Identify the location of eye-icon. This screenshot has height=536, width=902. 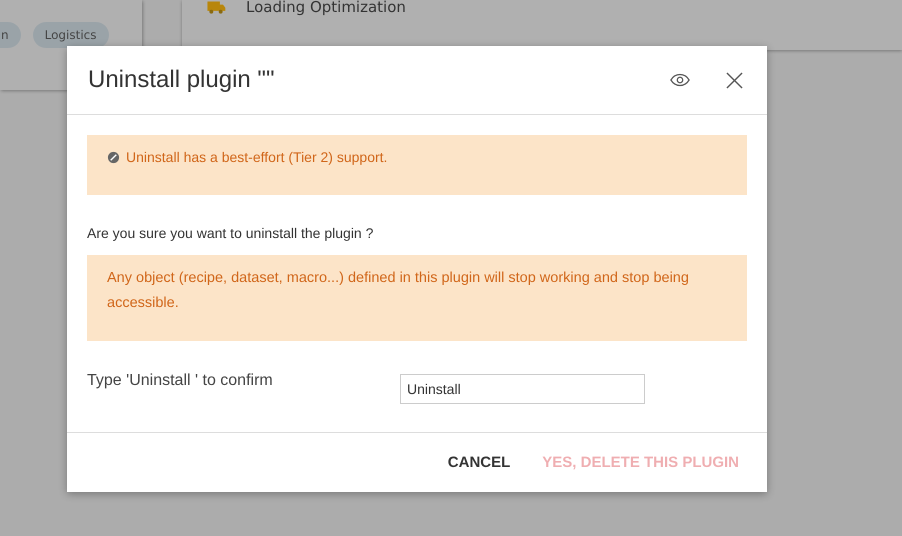
(680, 80).